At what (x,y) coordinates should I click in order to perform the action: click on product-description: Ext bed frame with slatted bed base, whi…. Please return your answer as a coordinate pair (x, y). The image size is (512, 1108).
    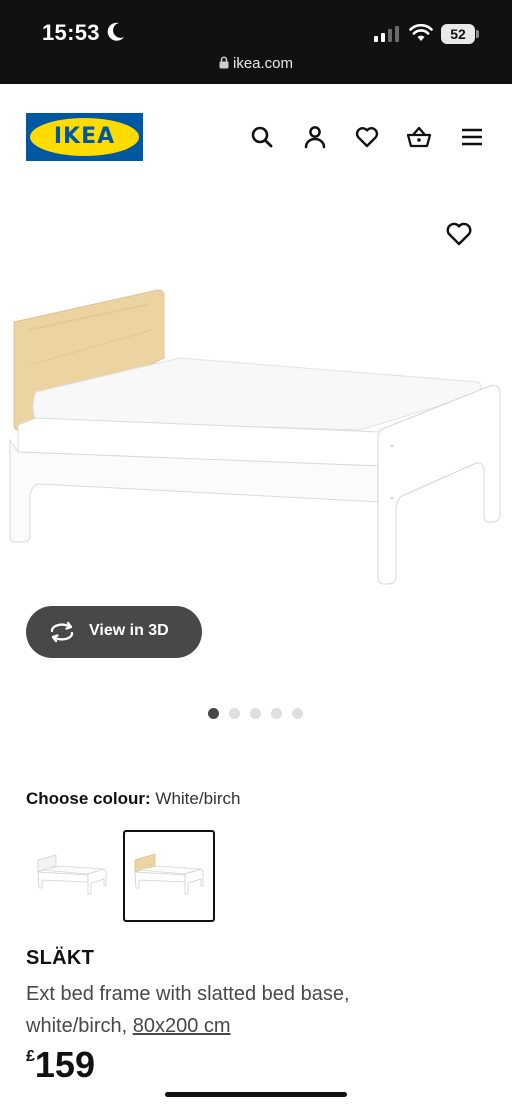
    Looking at the image, I should click on (261, 1010).